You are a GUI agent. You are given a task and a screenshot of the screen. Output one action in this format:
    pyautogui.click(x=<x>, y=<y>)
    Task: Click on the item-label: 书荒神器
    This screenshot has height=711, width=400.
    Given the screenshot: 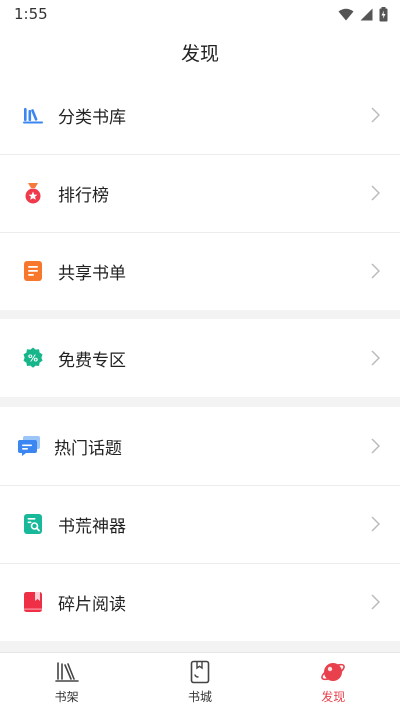 What is the action you would take?
    pyautogui.click(x=92, y=526)
    